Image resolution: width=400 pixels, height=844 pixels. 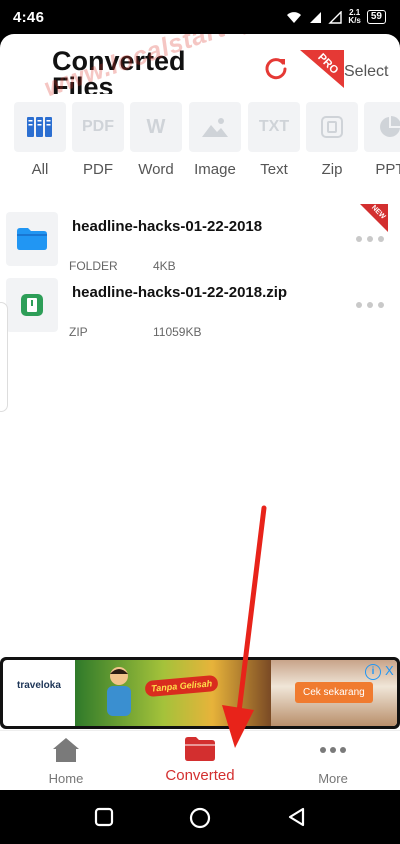 I want to click on tab-pdf-tile: PDF, so click(x=98, y=127).